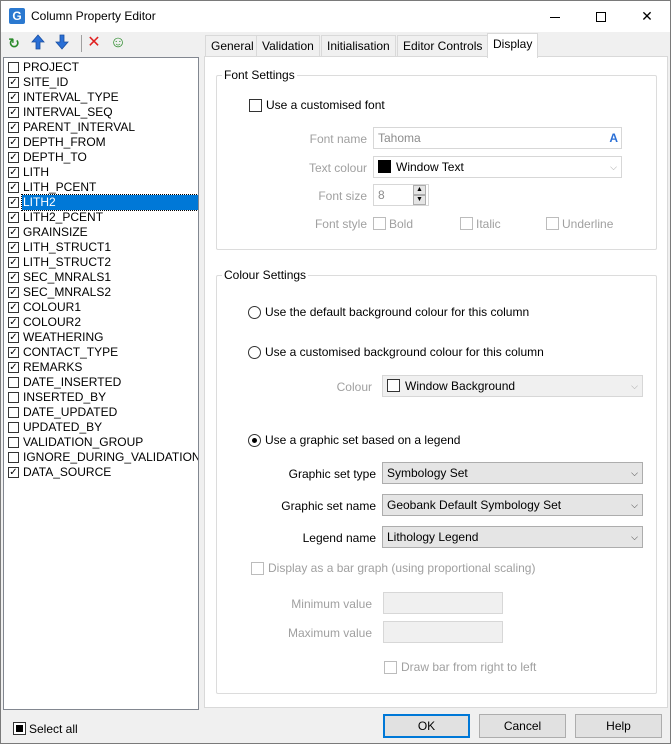 The image size is (671, 744). Describe the element at coordinates (101, 112) in the screenshot. I see `column-list-item: ✓ INTERVAL_SEQ` at that location.